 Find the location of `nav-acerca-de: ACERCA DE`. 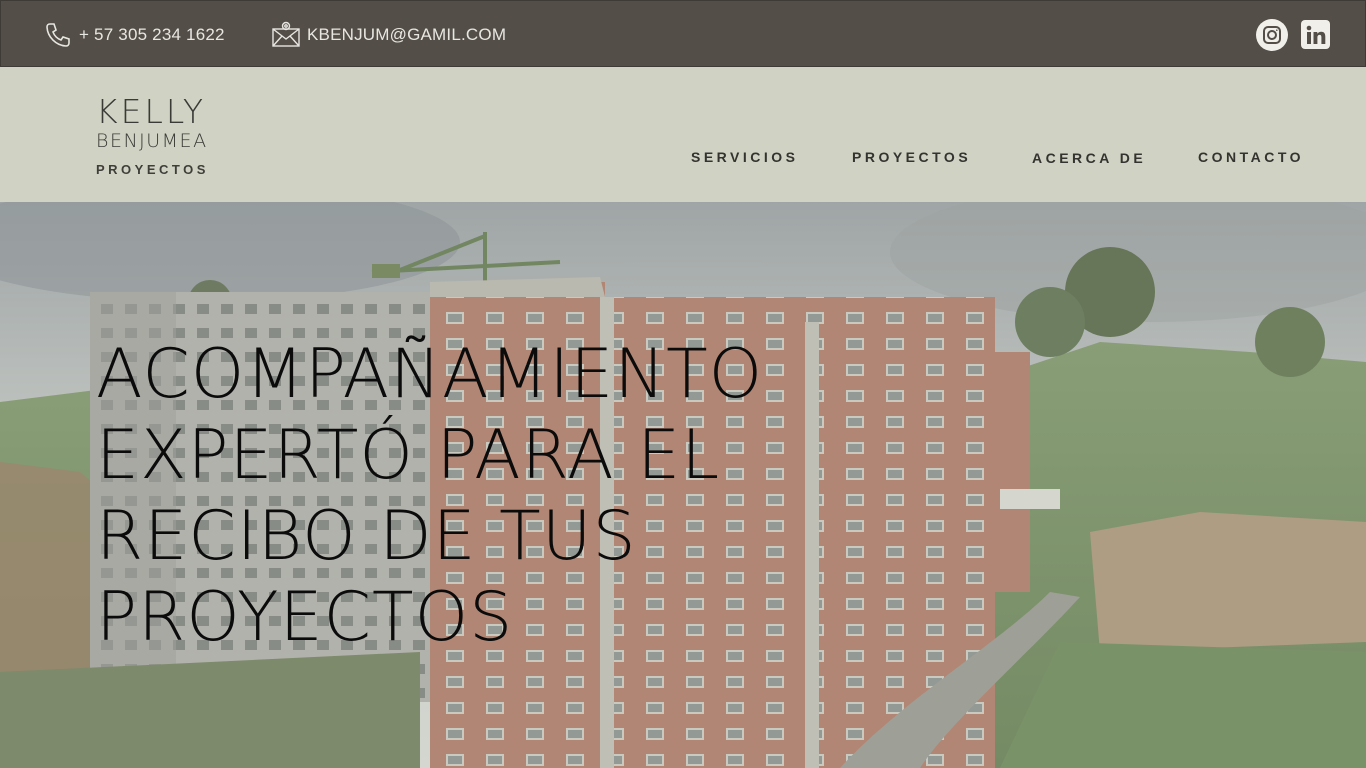

nav-acerca-de: ACERCA DE is located at coordinates (1089, 158).